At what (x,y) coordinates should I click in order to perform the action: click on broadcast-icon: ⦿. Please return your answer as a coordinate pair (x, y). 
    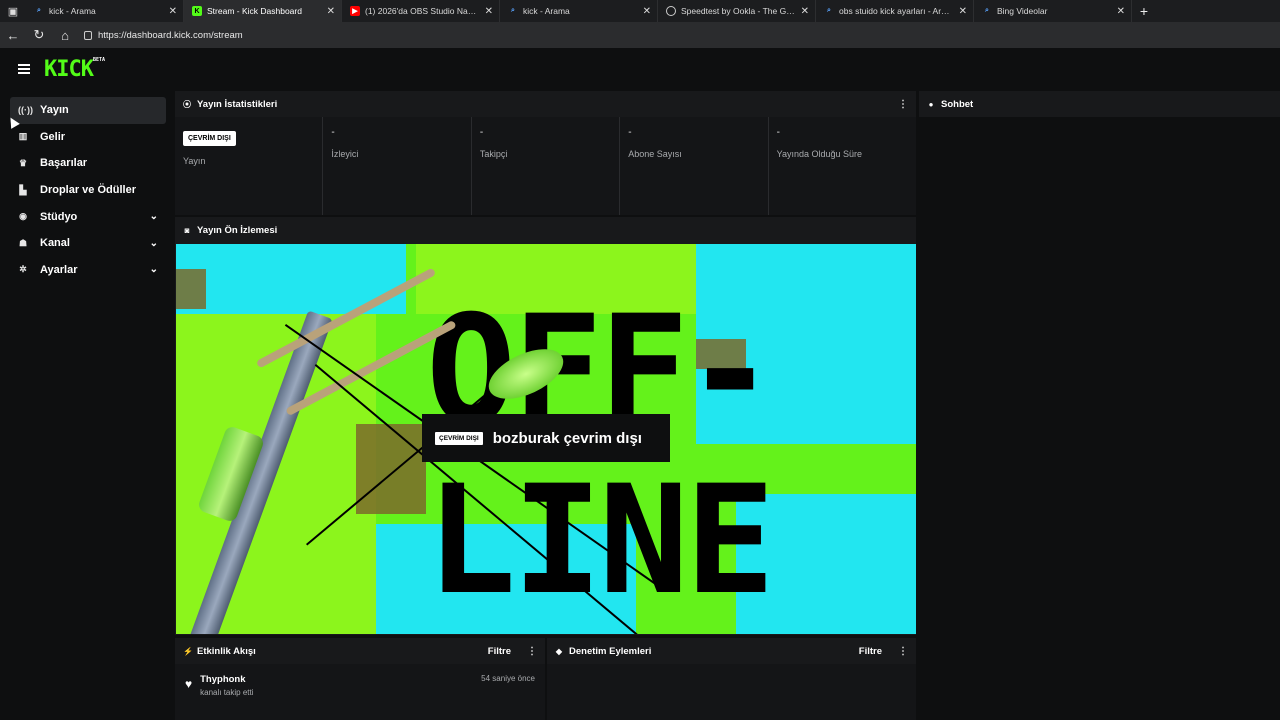
    Looking at the image, I should click on (187, 104).